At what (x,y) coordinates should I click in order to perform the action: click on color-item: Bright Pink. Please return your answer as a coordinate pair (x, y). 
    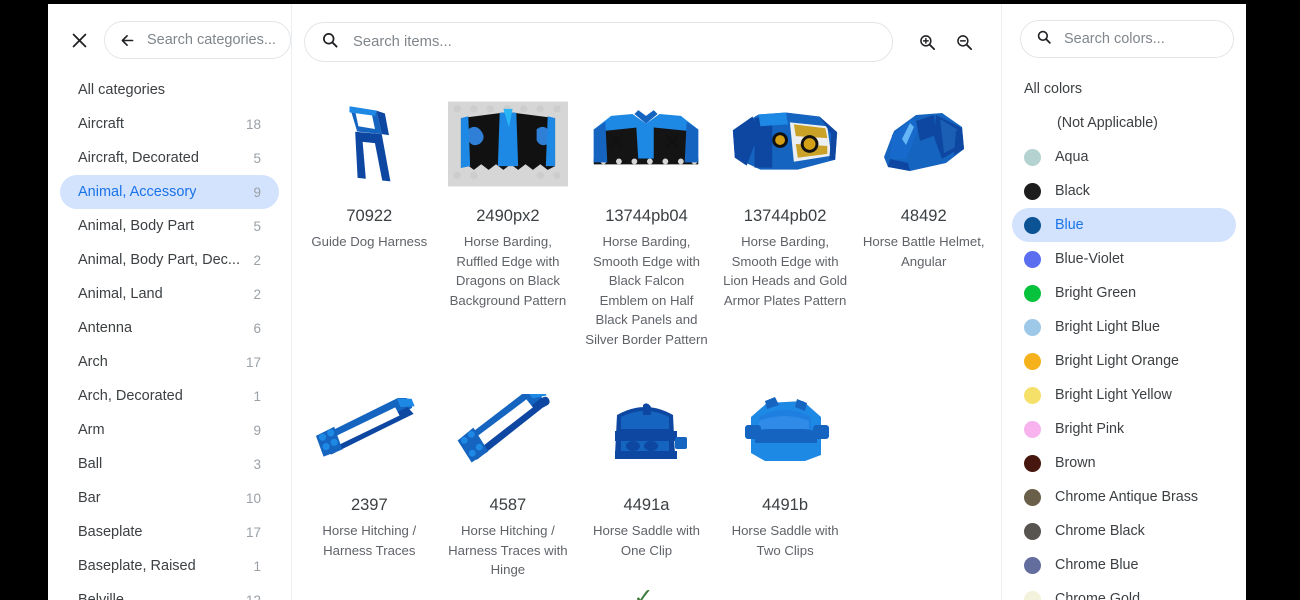
    Looking at the image, I should click on (1124, 429).